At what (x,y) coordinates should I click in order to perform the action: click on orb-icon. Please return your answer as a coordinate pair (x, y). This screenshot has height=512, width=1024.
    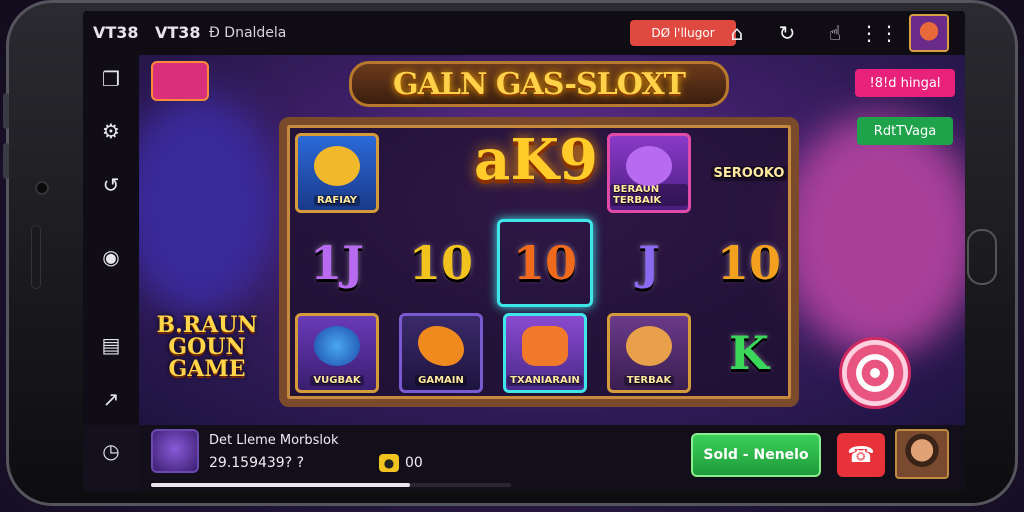
    Looking at the image, I should click on (337, 345).